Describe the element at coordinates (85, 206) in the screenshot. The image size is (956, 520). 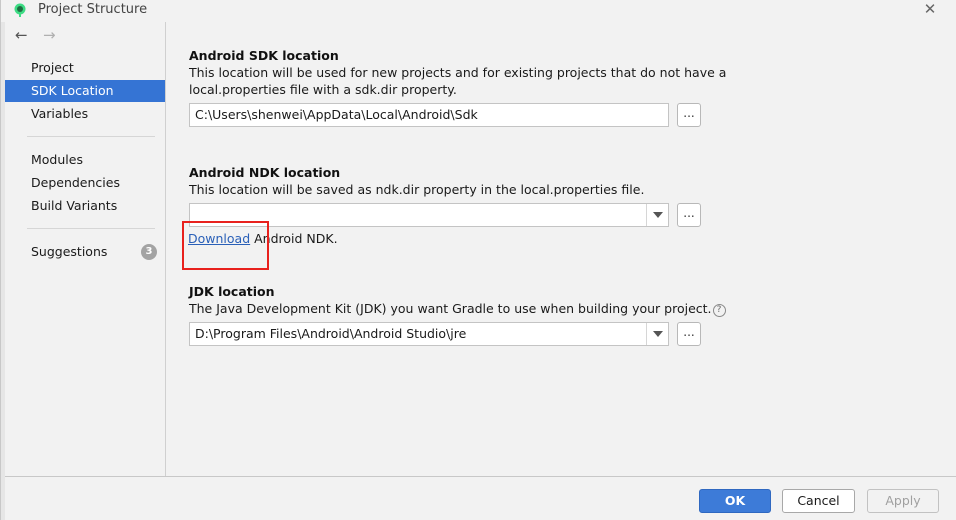
I see `sidebar-item-build-variants: Build Variants` at that location.